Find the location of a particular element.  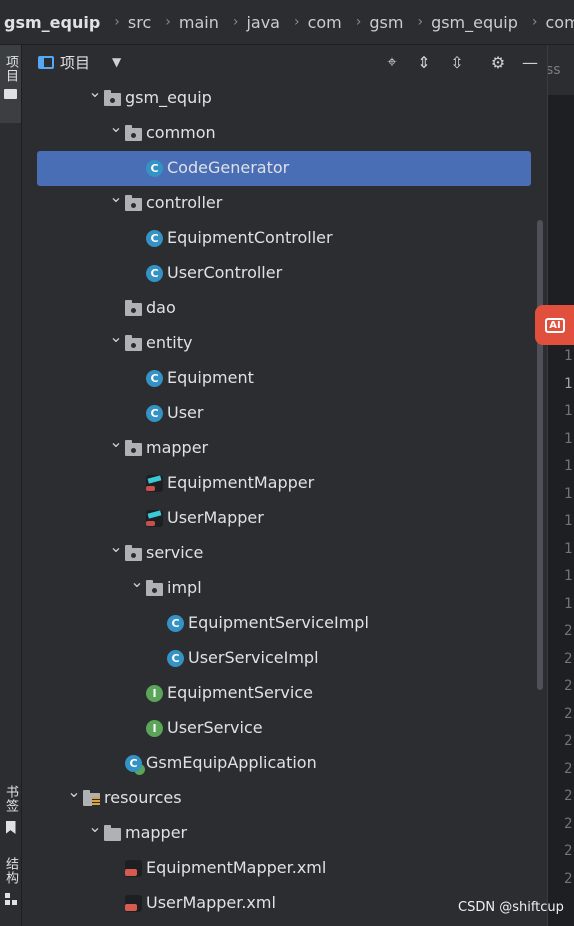

locate-icon: ⌖ is located at coordinates (392, 62).